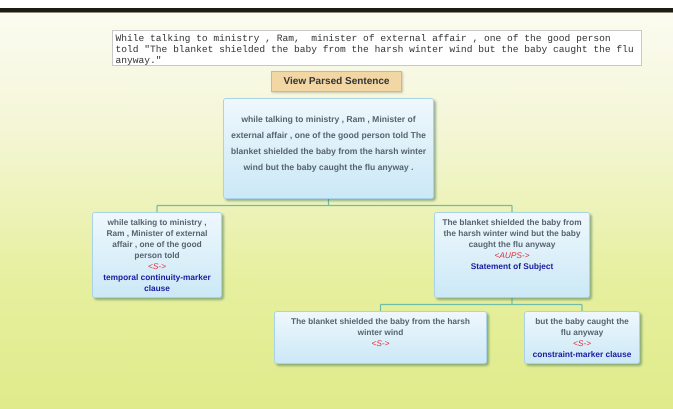  Describe the element at coordinates (377, 48) in the screenshot. I see `sentence-field: While talking to ministry , Ram, minister of external affair , one of the good person told "The blanket shielded the baby from the harsh winter wind but the baby caught the flu anyway."` at that location.